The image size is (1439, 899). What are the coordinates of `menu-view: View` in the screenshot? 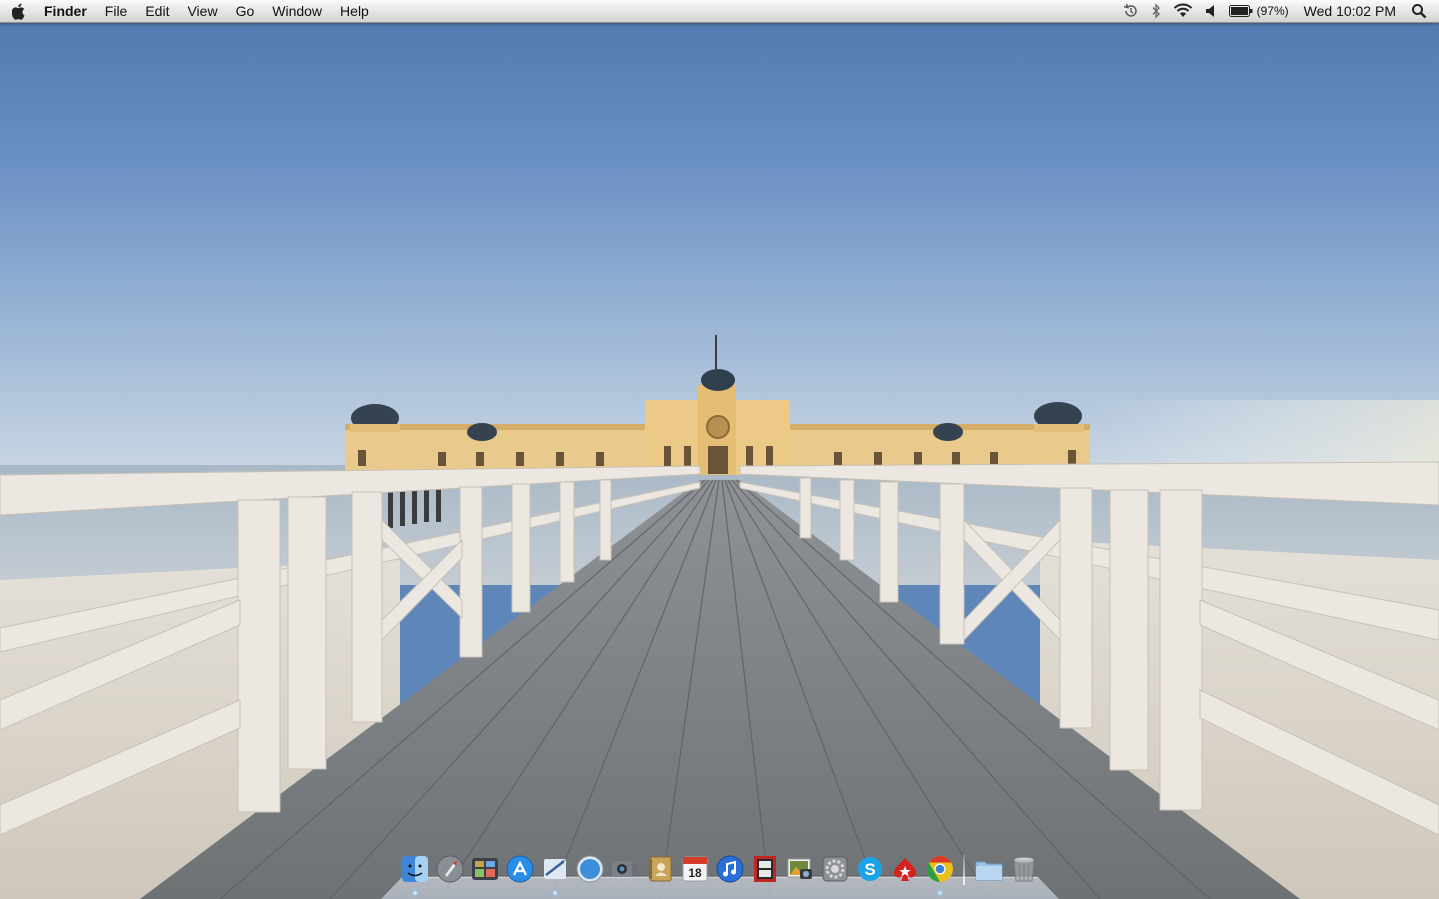 It's located at (202, 11).